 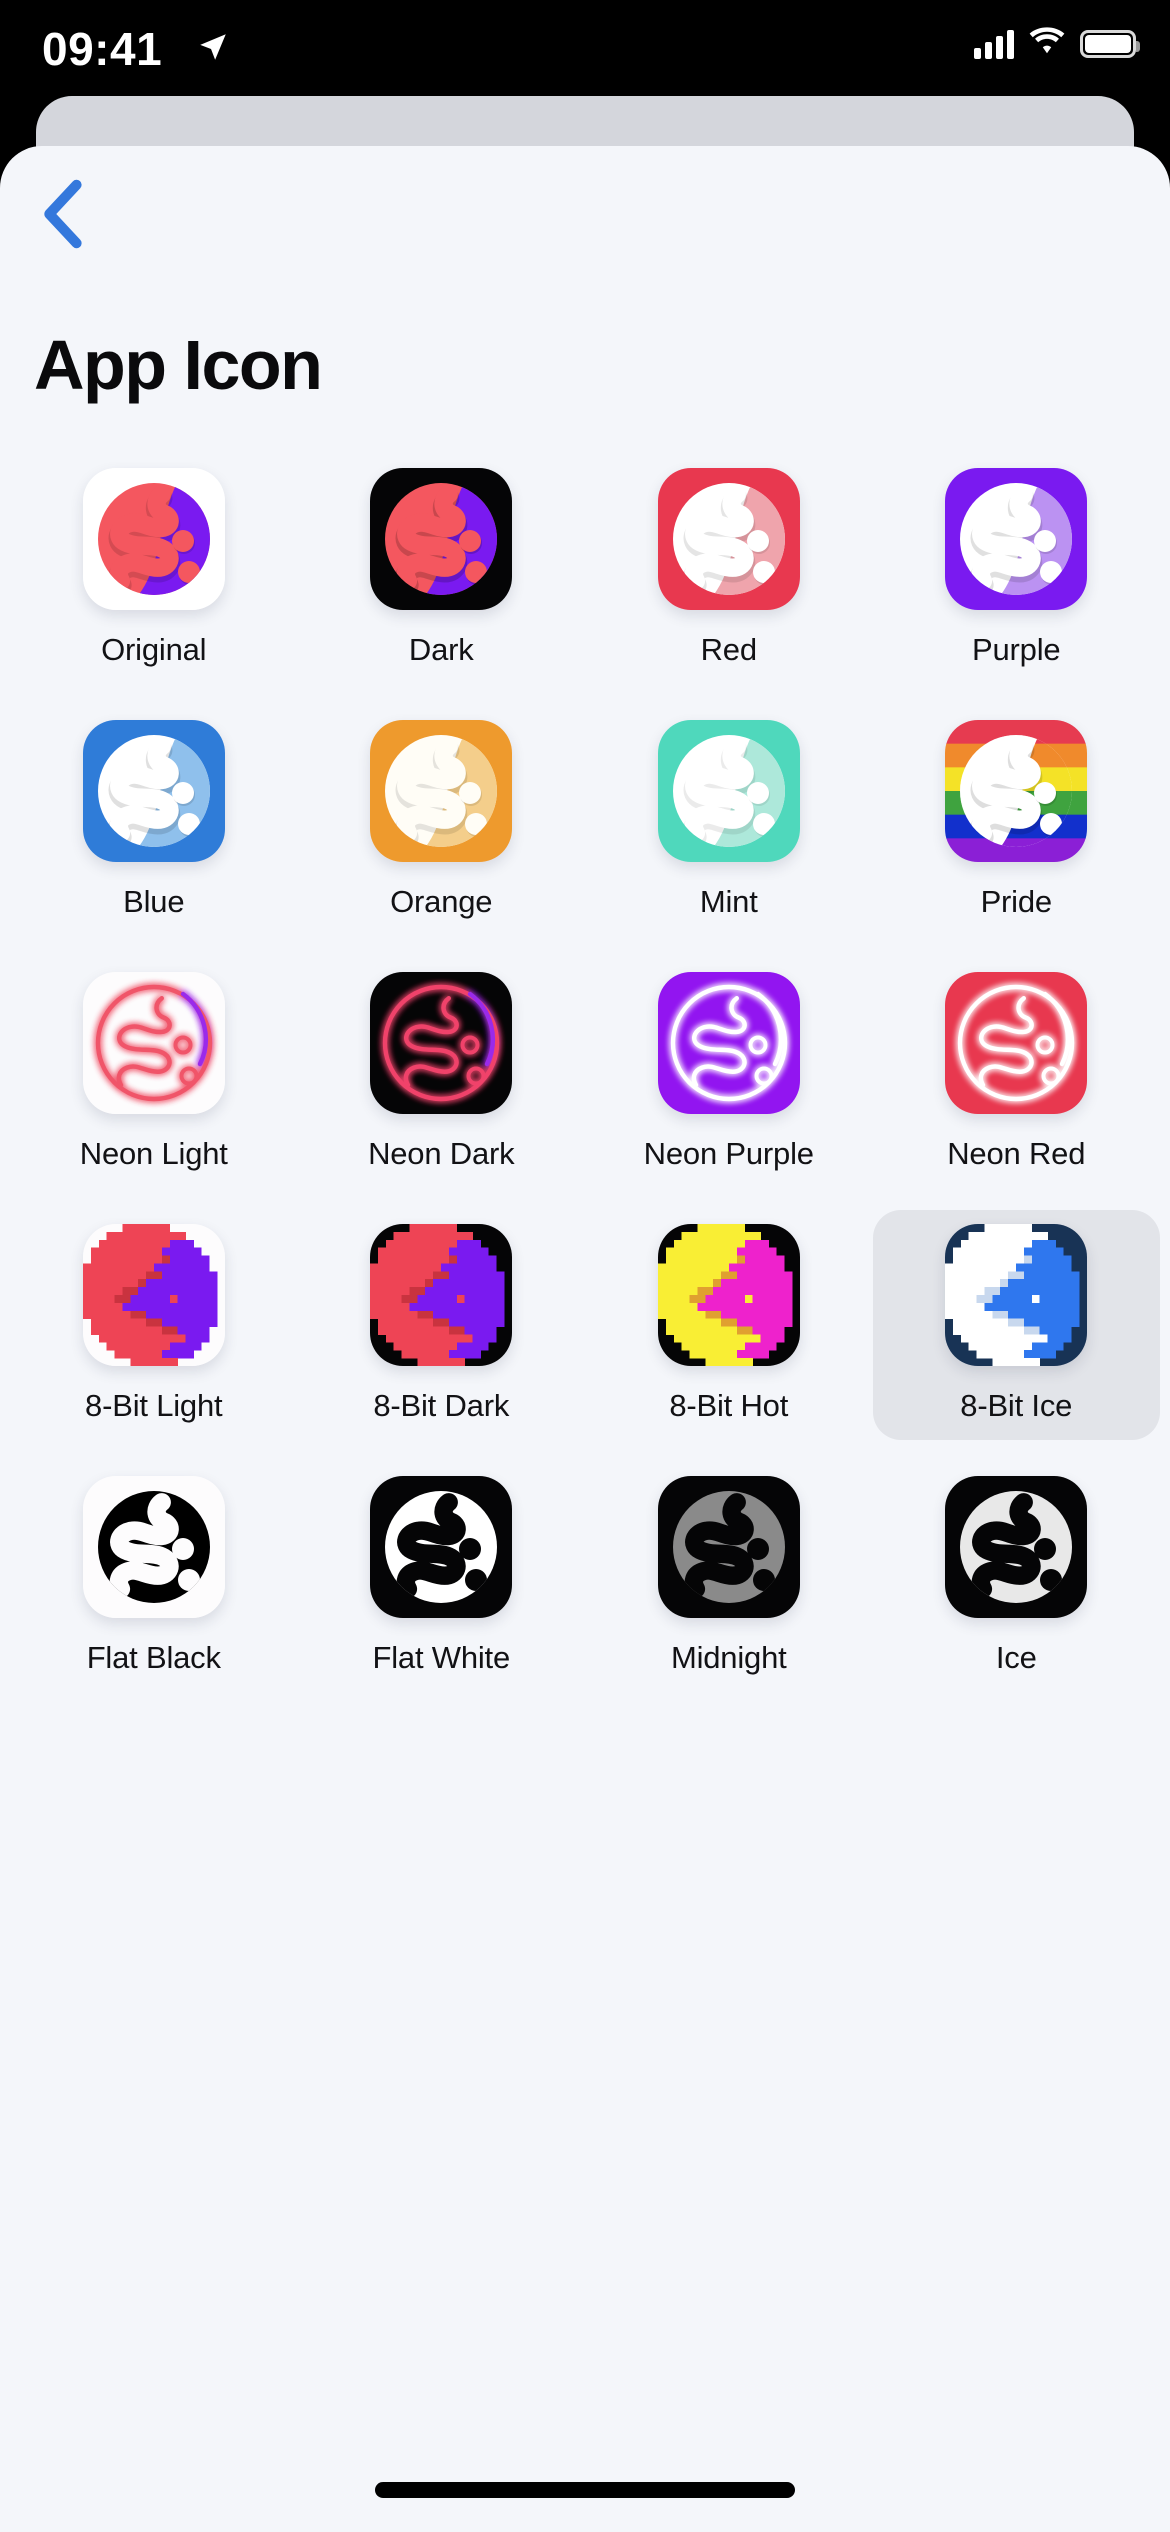 What do you see at coordinates (441, 1657) in the screenshot?
I see `app-icon-label: Flat White` at bounding box center [441, 1657].